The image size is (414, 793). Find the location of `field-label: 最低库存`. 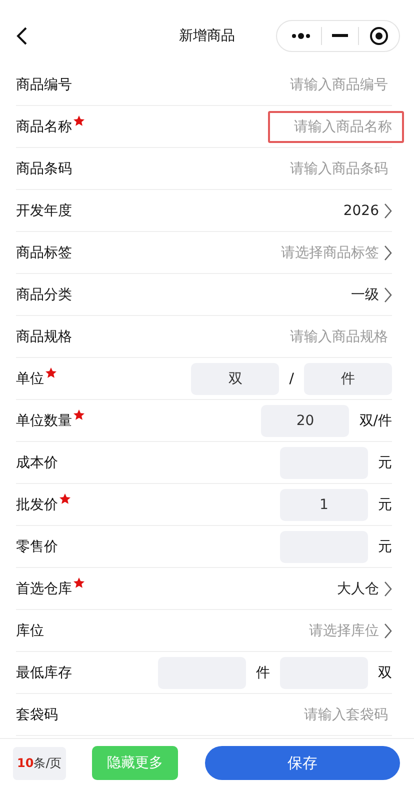

field-label: 最低库存 is located at coordinates (44, 673).